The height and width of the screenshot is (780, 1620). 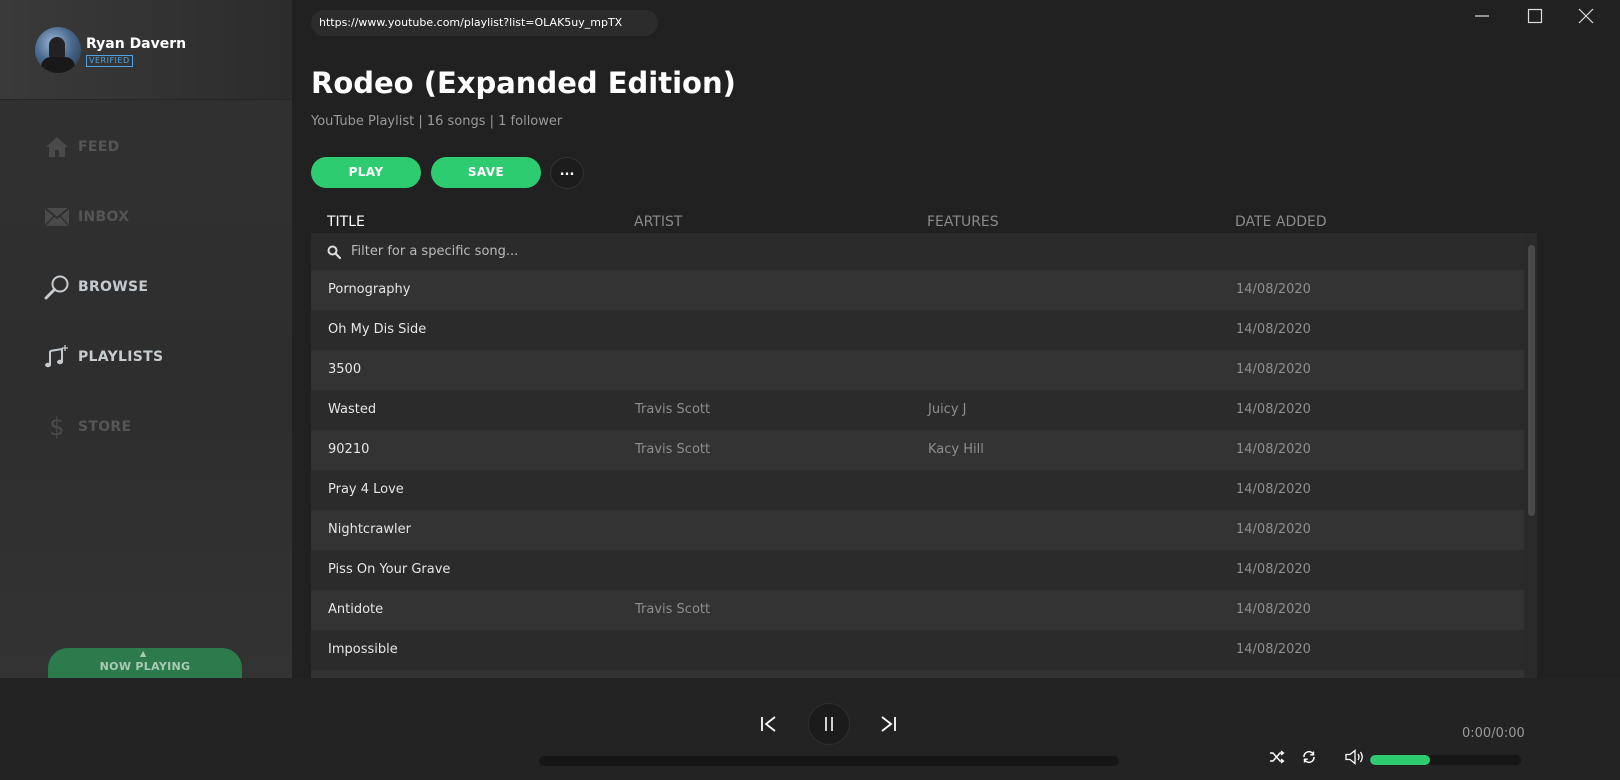 I want to click on scrollbar, so click(x=1530, y=455).